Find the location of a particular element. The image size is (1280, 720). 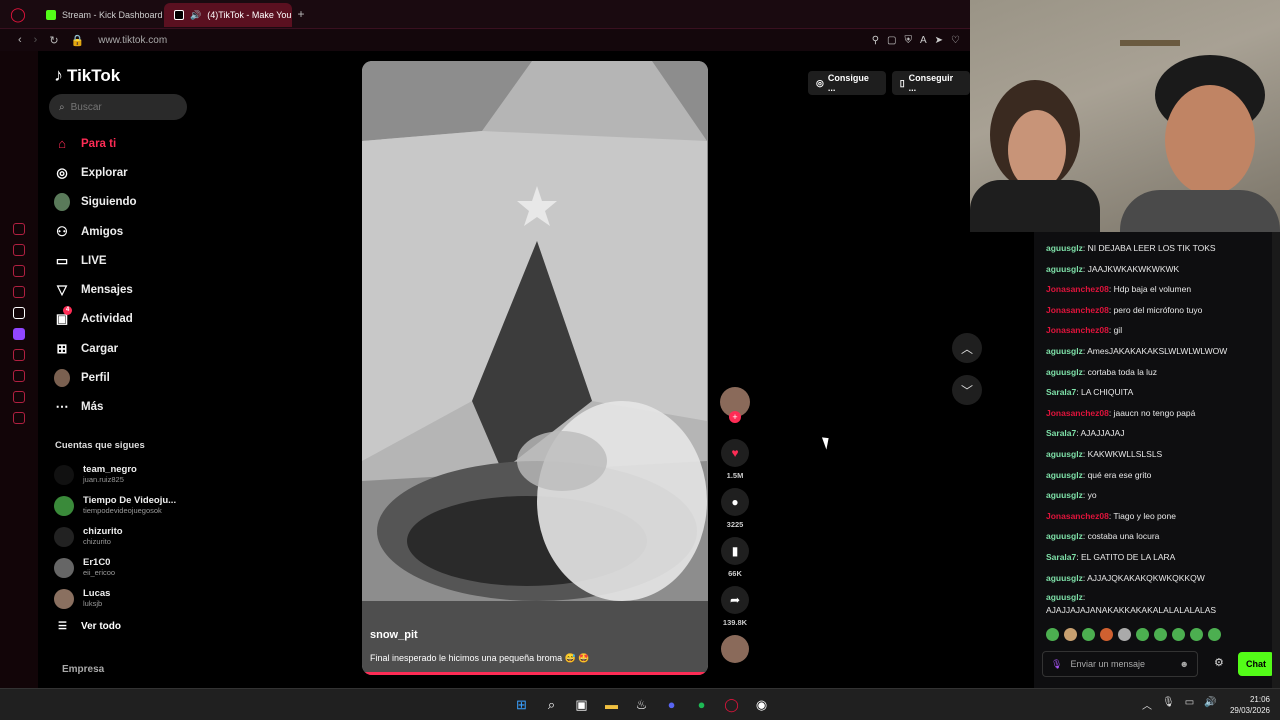

share-button: ➦ is located at coordinates (735, 600).